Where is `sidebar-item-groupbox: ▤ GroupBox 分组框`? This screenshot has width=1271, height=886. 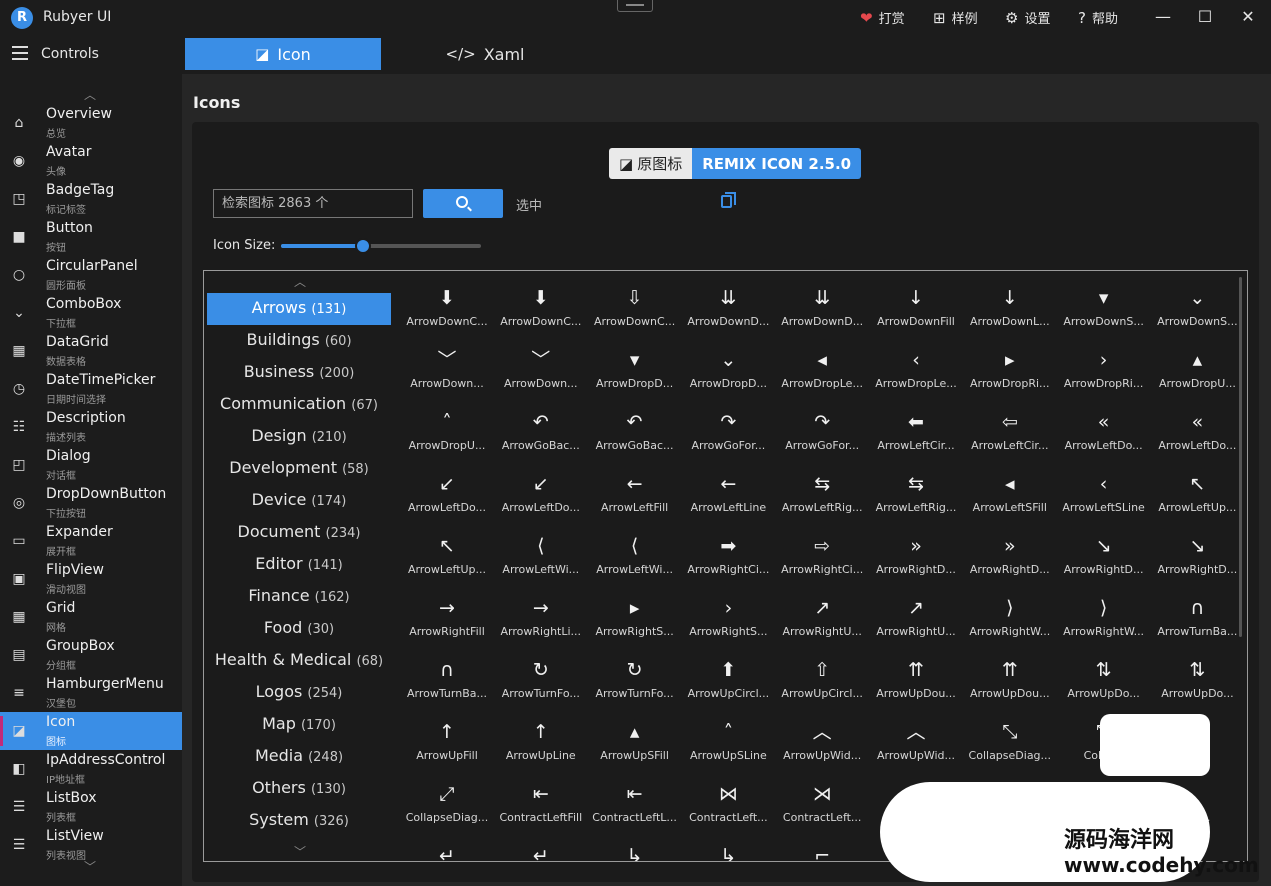
sidebar-item-groupbox: ▤ GroupBox 分组框 is located at coordinates (91, 655).